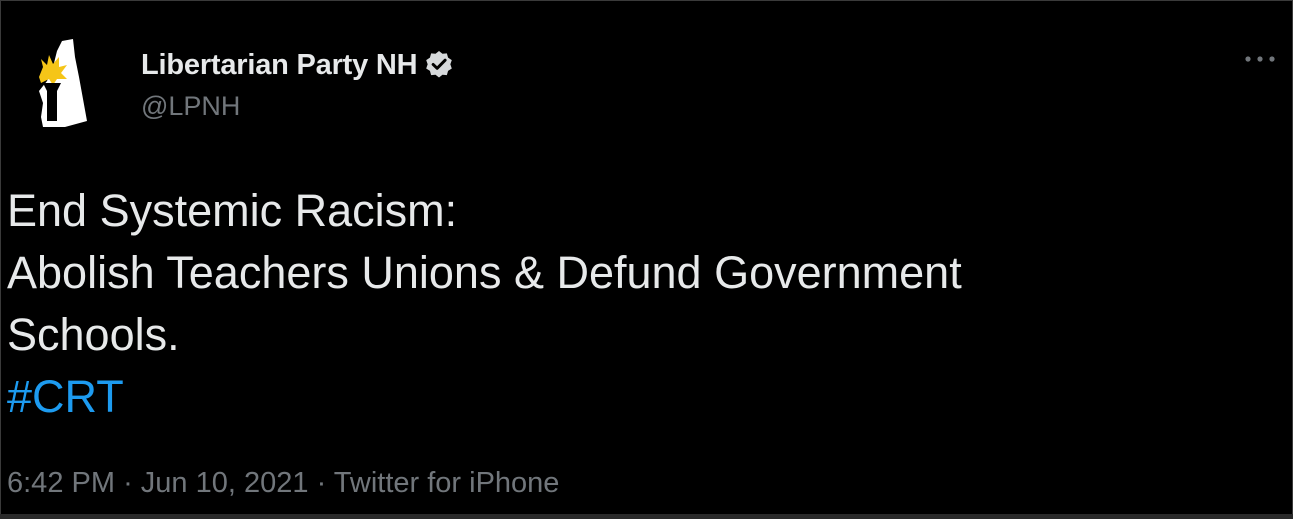 This screenshot has height=519, width=1293. I want to click on avatar, so click(61, 83).